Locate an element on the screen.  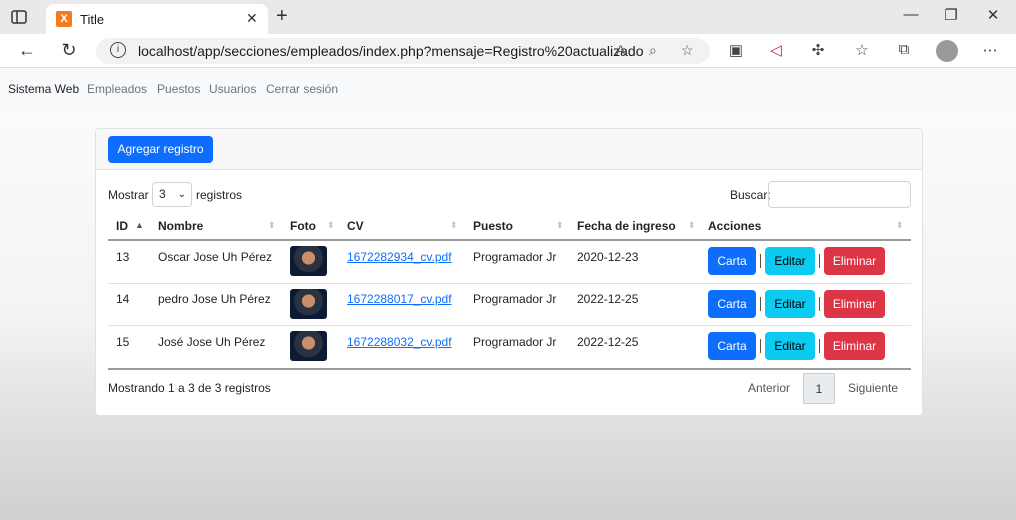
card-header: Agregar registro is located at coordinates (509, 149).